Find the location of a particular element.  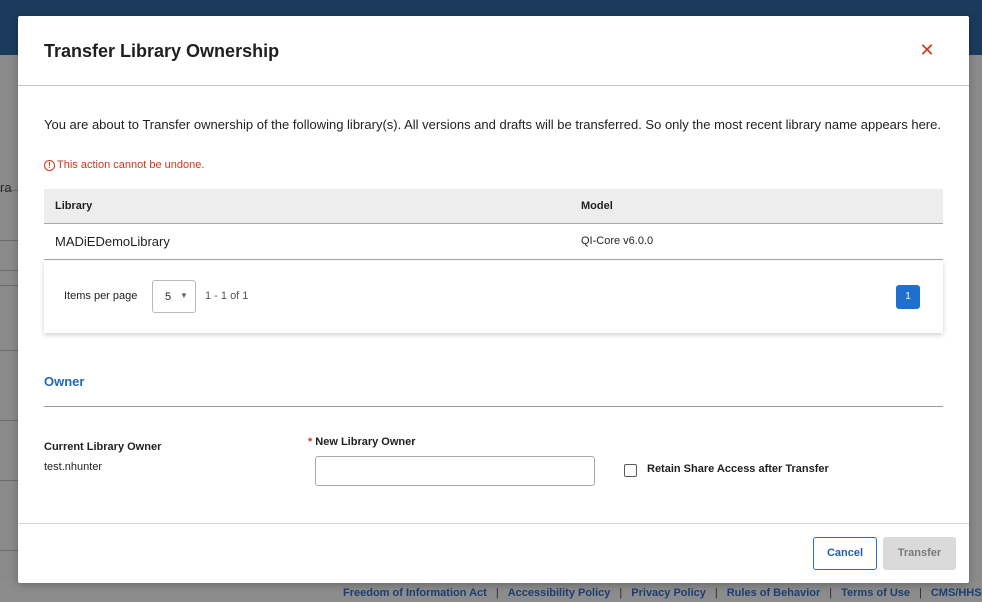

footer-link-foia: Freedom of Information Act is located at coordinates (415, 593).